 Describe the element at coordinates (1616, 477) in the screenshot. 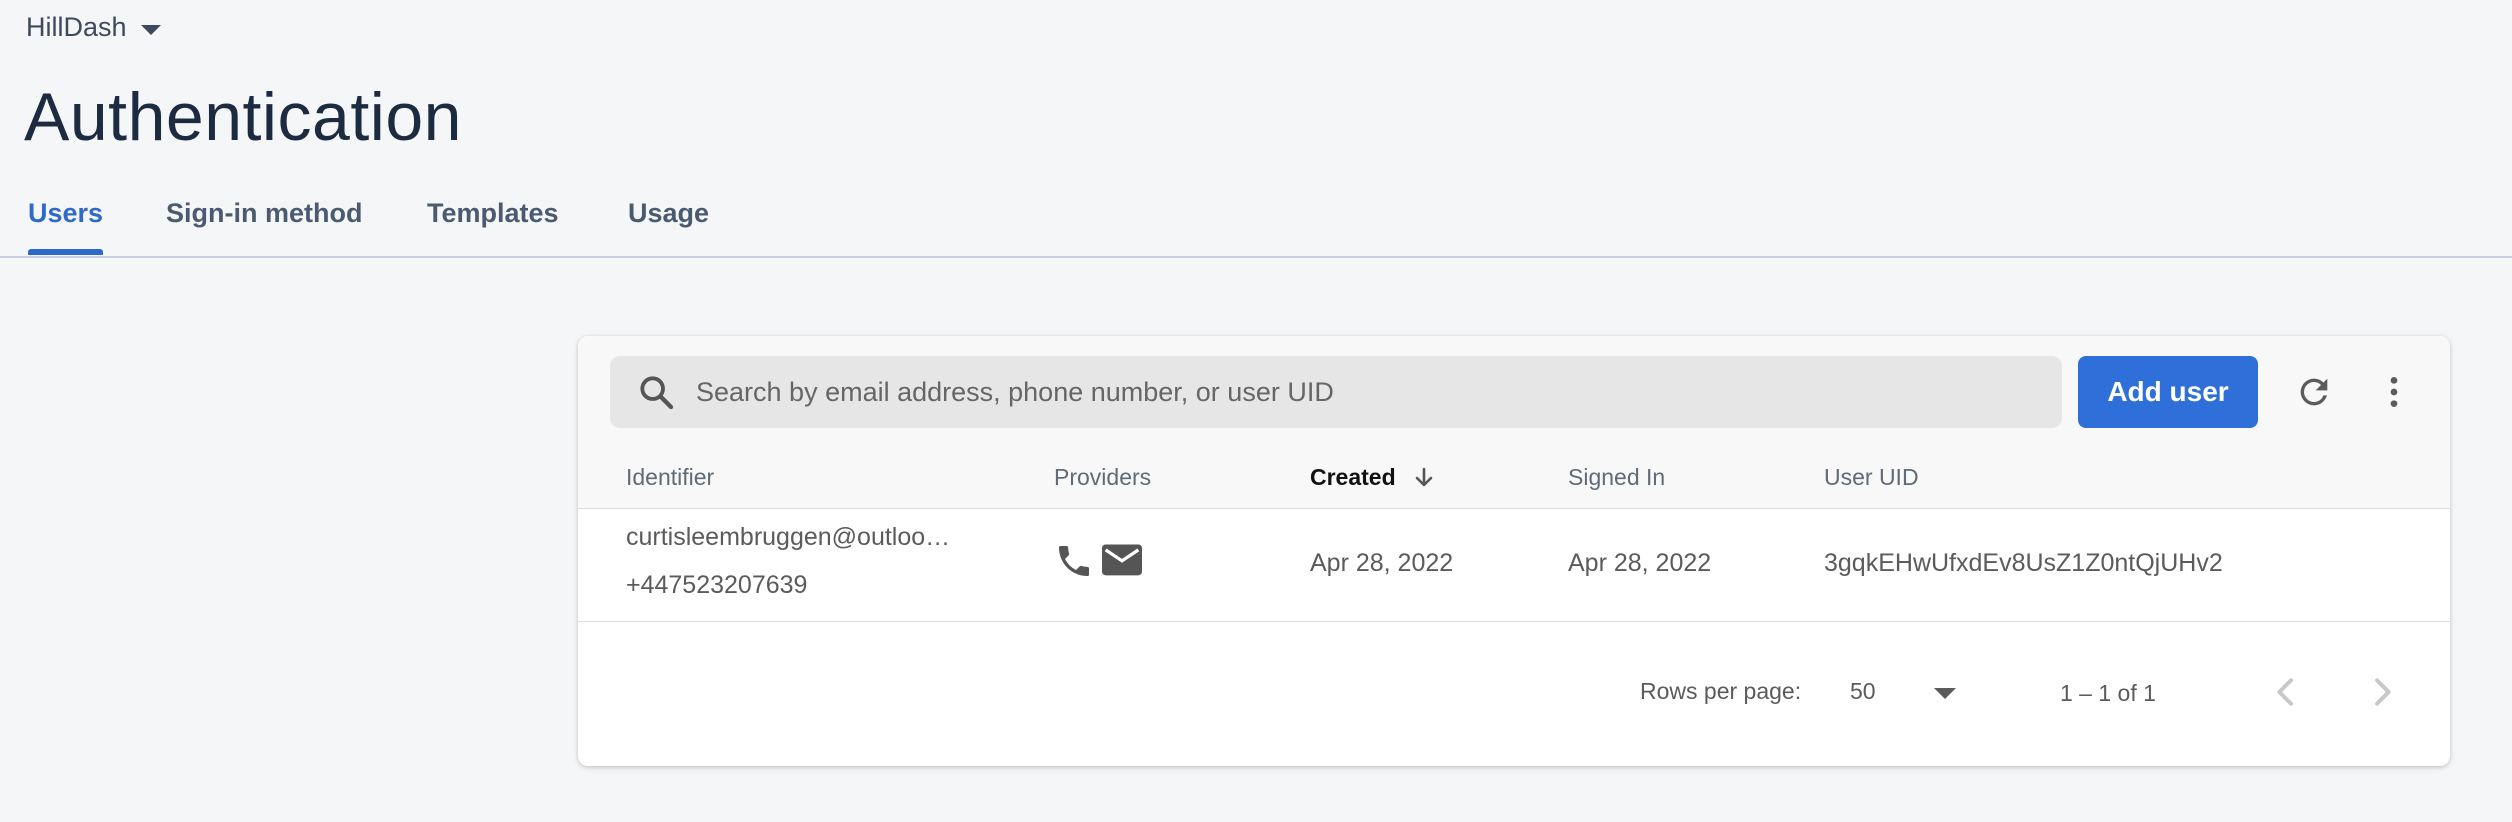

I see `column-header-signed-in: Signed In` at that location.